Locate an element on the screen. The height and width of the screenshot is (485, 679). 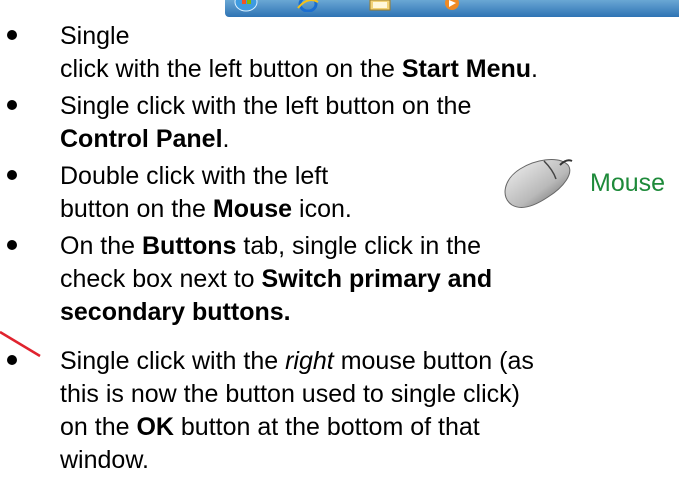
taskbar-strip is located at coordinates (452, 8).